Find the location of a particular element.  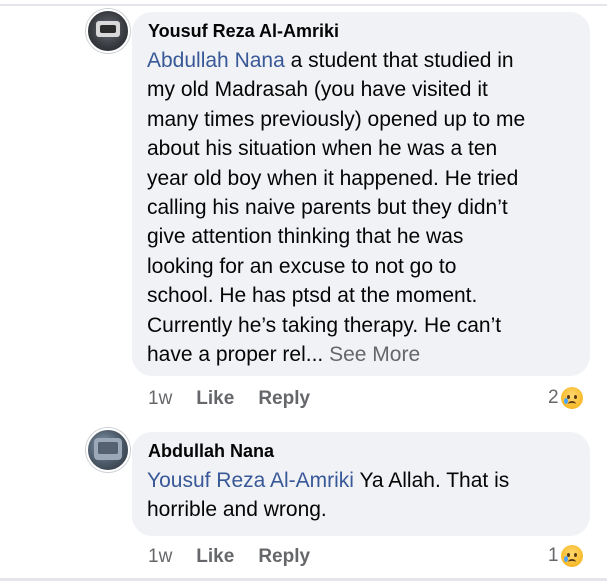

comment-author: Yousuf Reza Al-Amriki is located at coordinates (243, 31).